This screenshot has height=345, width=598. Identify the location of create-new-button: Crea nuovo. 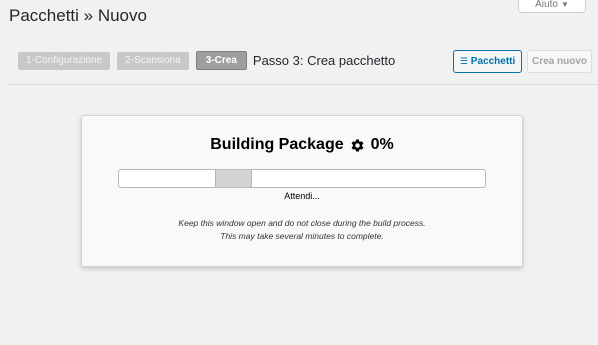
(559, 61).